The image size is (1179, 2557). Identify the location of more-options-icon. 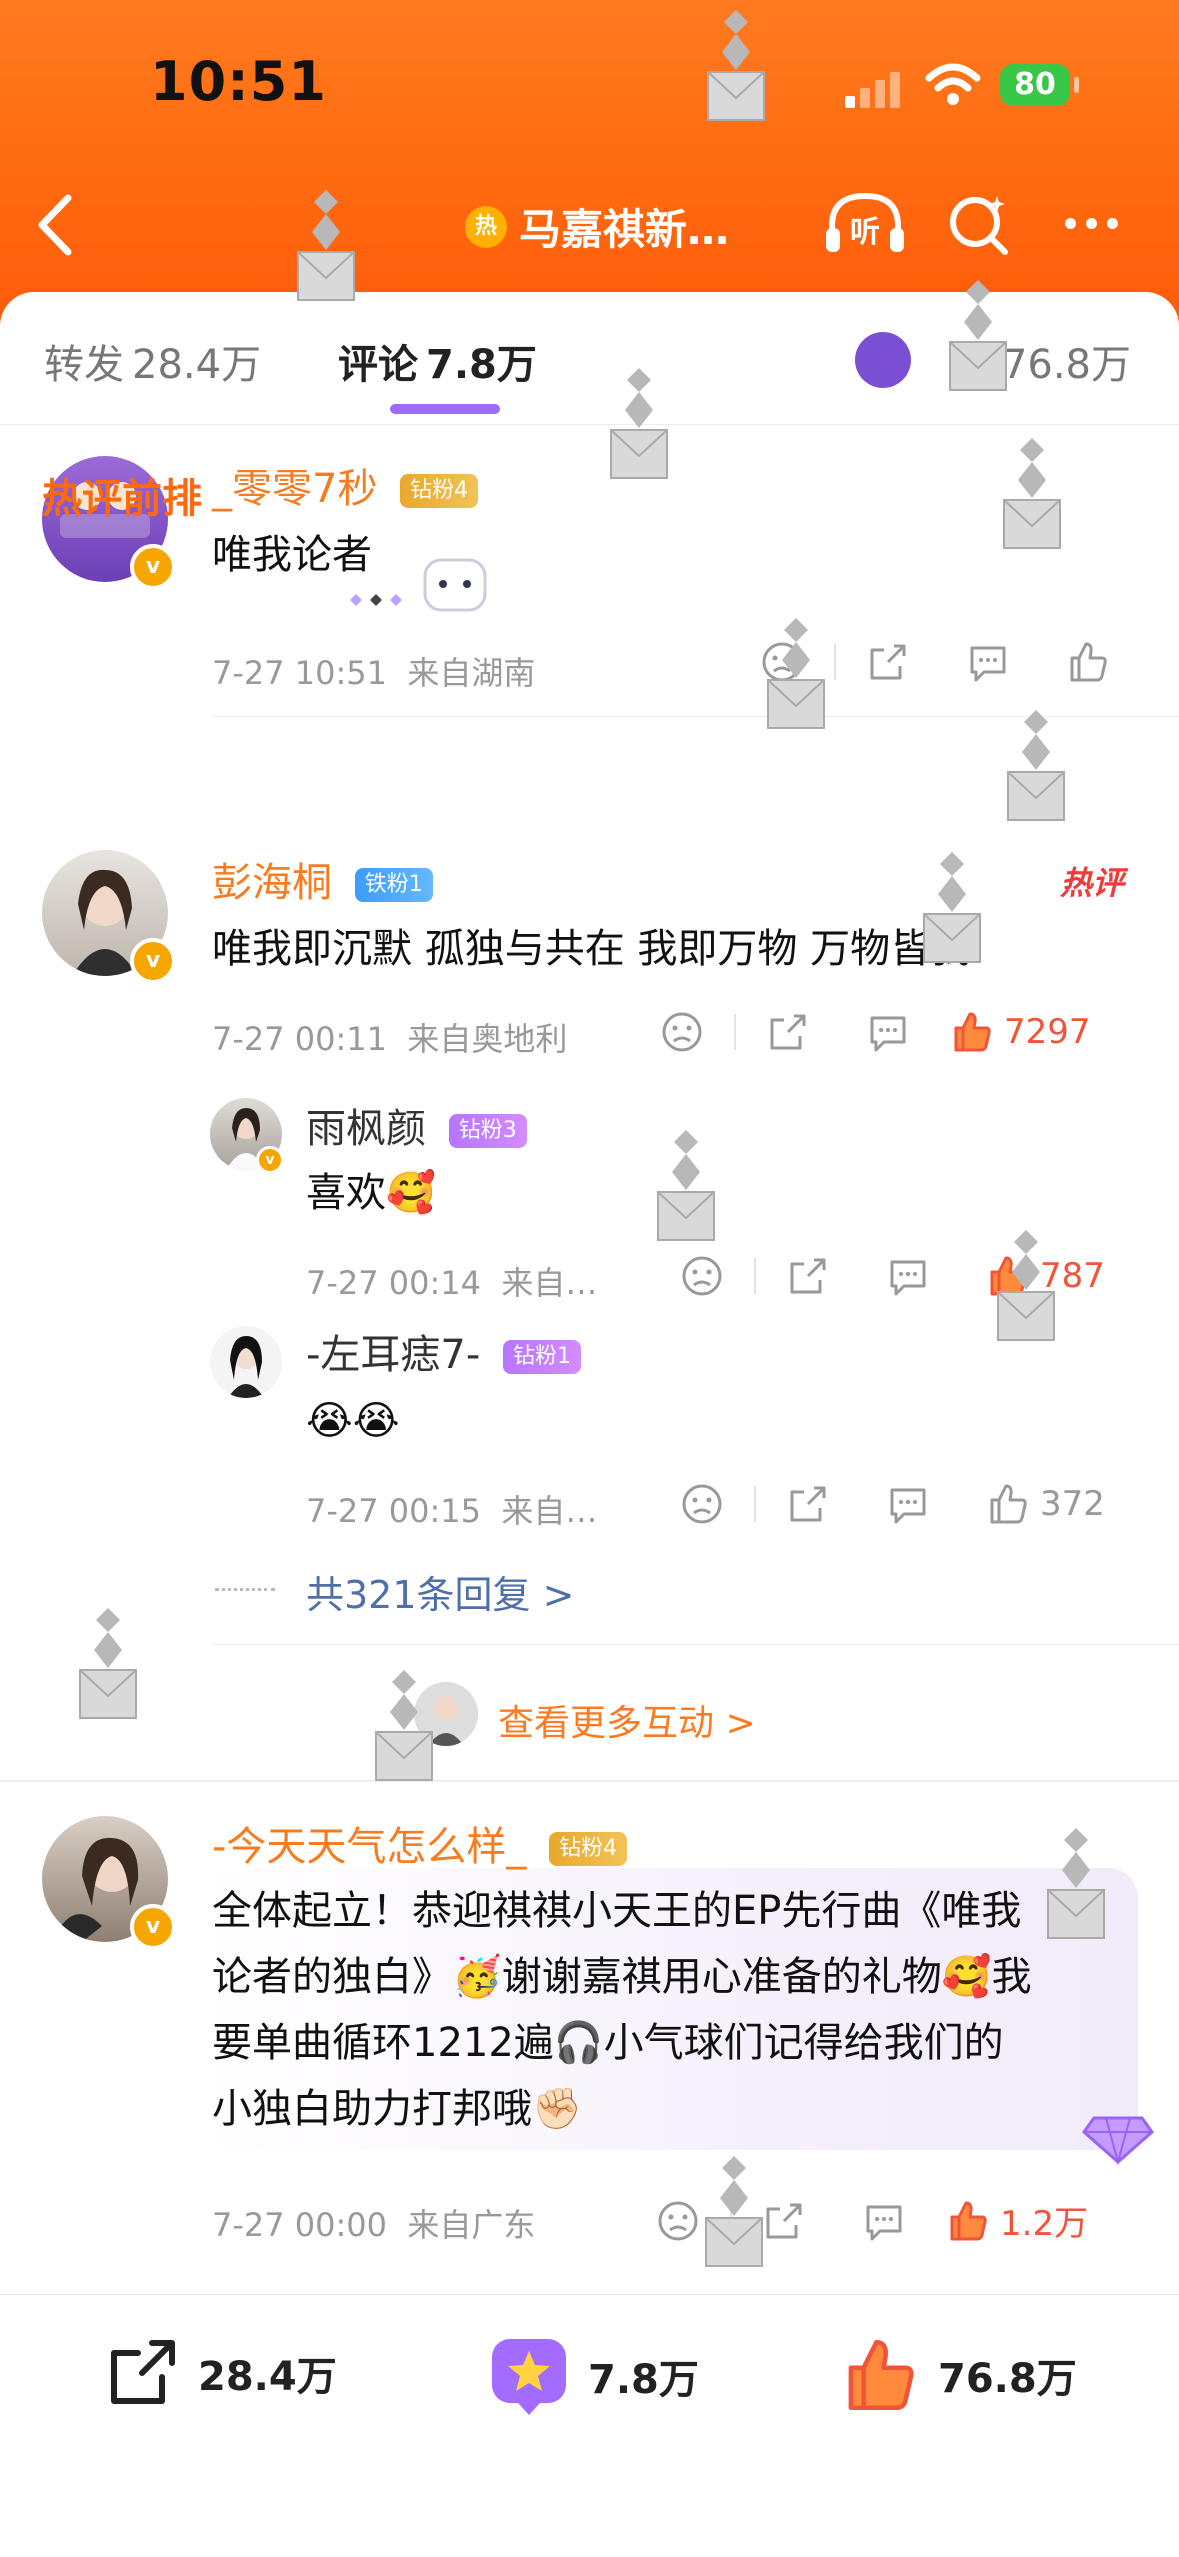
(1096, 223).